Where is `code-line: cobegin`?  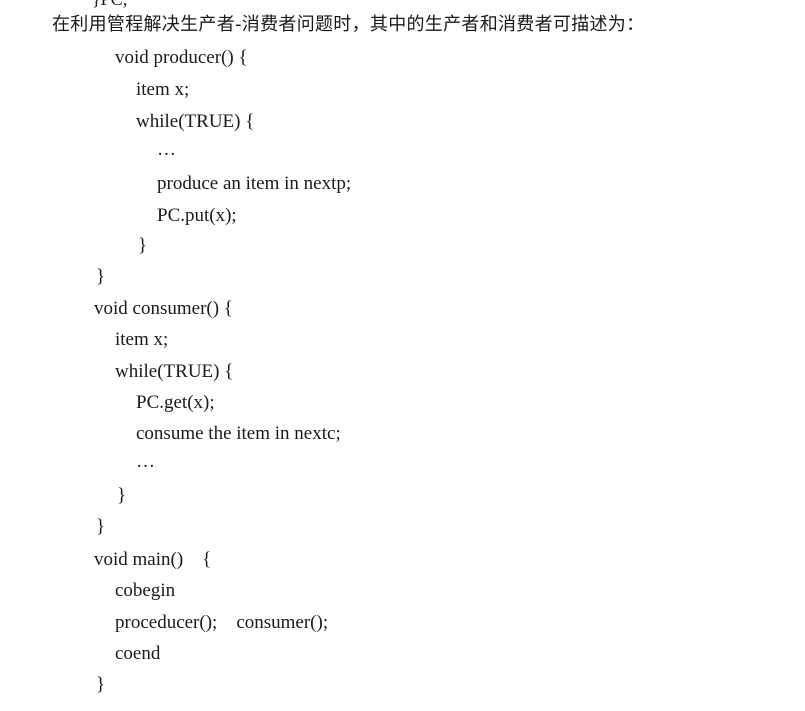 code-line: cobegin is located at coordinates (145, 590).